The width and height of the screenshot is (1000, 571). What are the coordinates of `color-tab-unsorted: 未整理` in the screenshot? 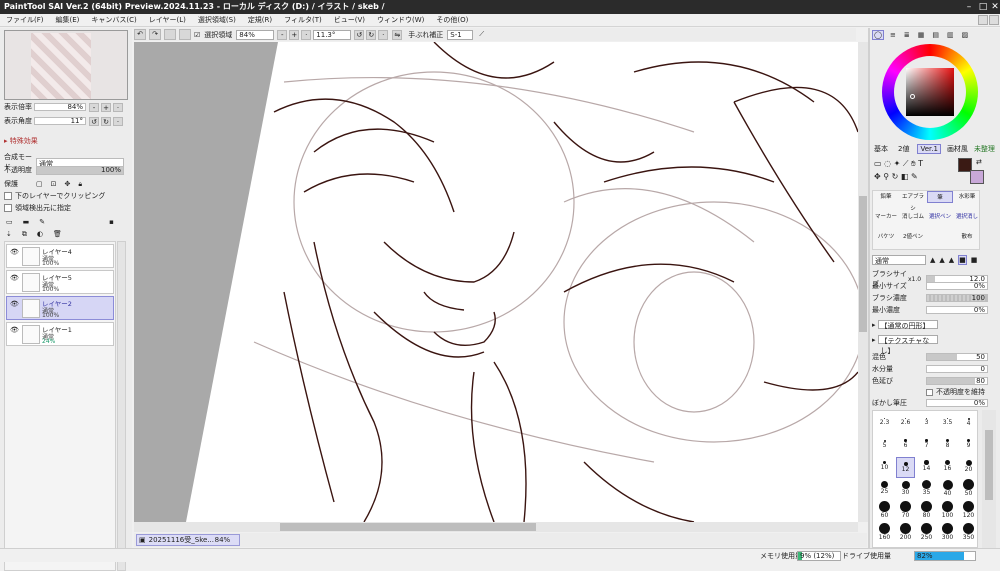 It's located at (984, 149).